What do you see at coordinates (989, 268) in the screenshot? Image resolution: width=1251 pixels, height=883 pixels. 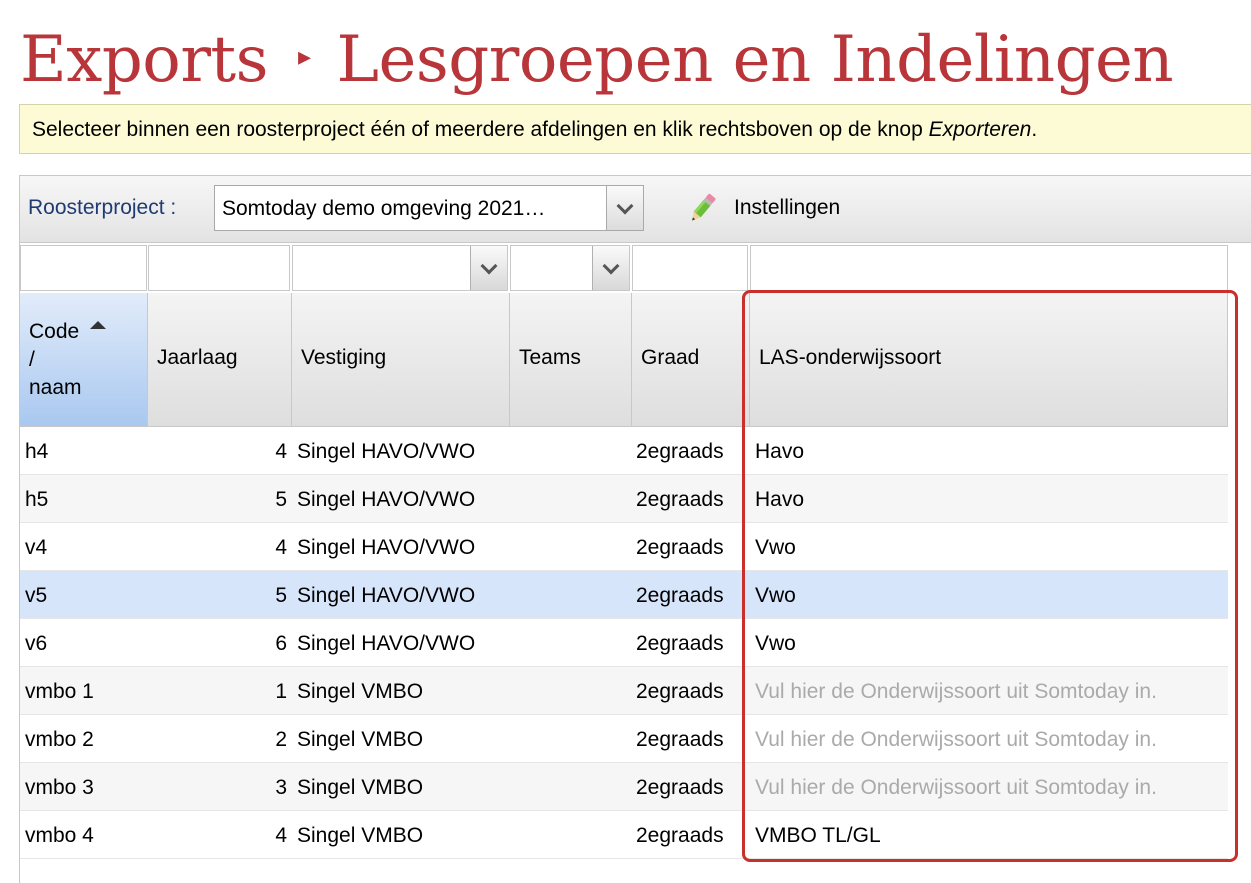 I see `las-filter-input` at bounding box center [989, 268].